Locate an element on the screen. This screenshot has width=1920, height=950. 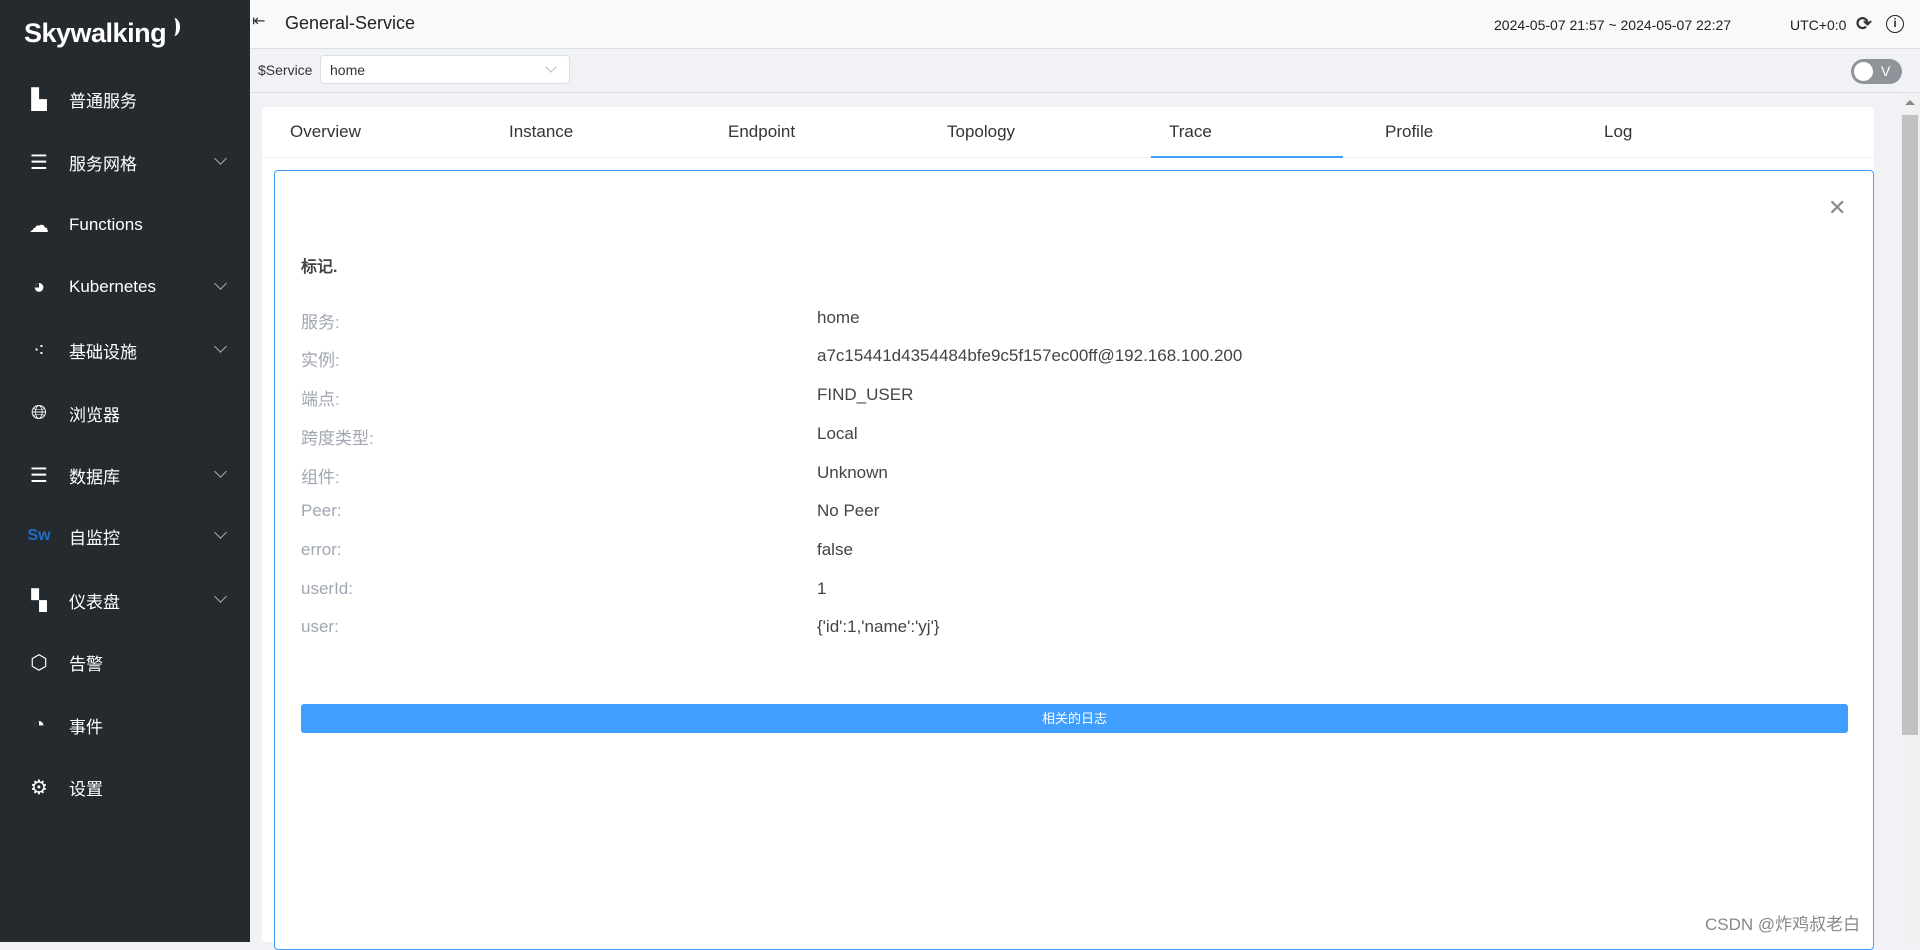
kubernetes-icon: ◕ is located at coordinates (39, 286).